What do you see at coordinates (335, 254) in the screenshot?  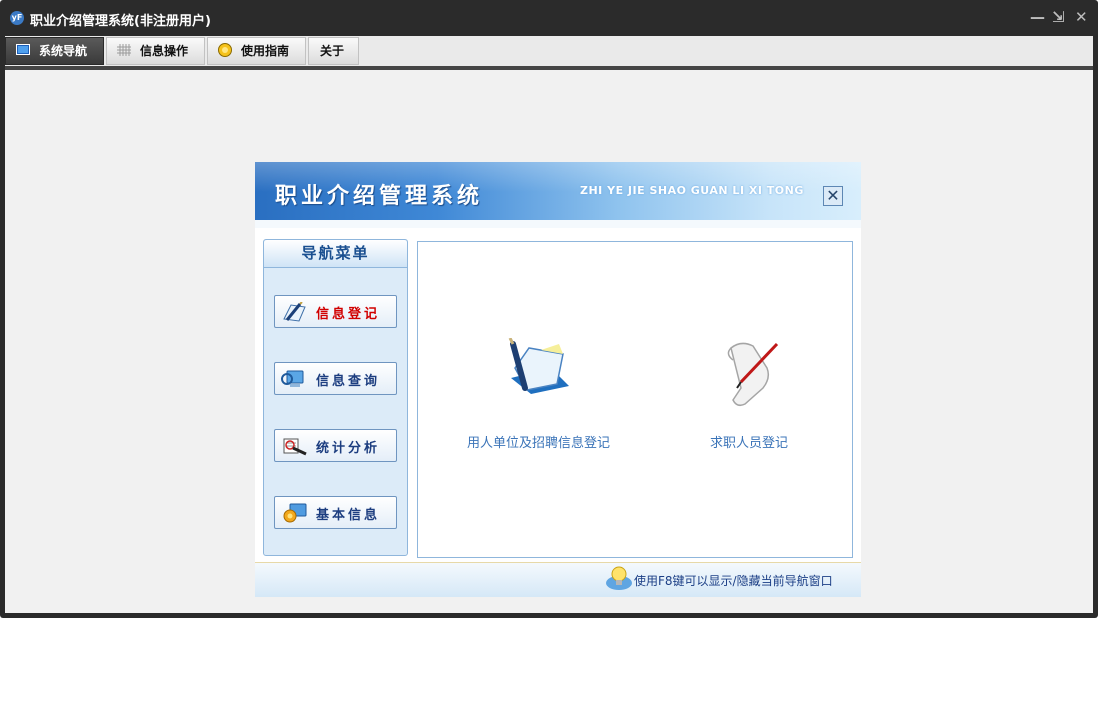 I see `nav-menu-heading: 导航菜单` at bounding box center [335, 254].